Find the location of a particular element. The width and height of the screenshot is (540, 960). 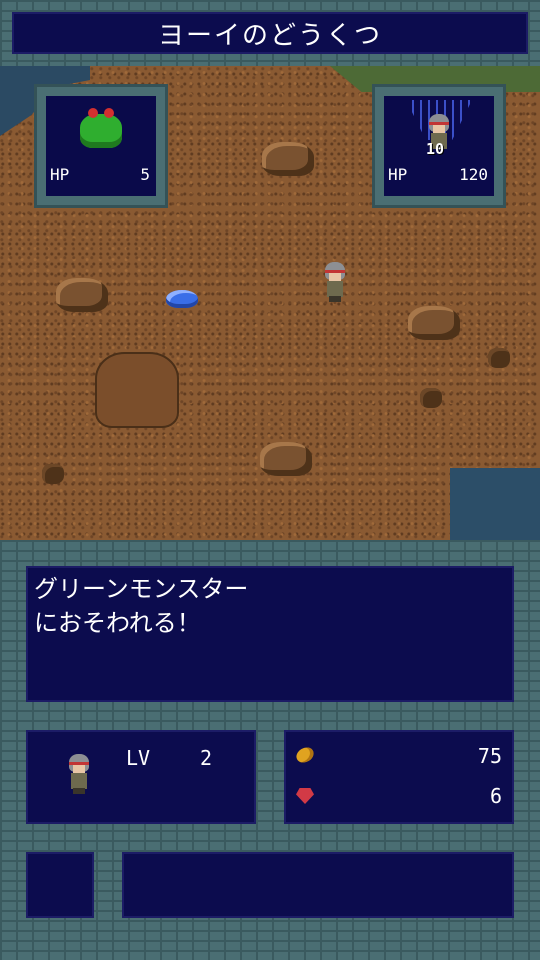

coin-count: 75 is located at coordinates (489, 756).